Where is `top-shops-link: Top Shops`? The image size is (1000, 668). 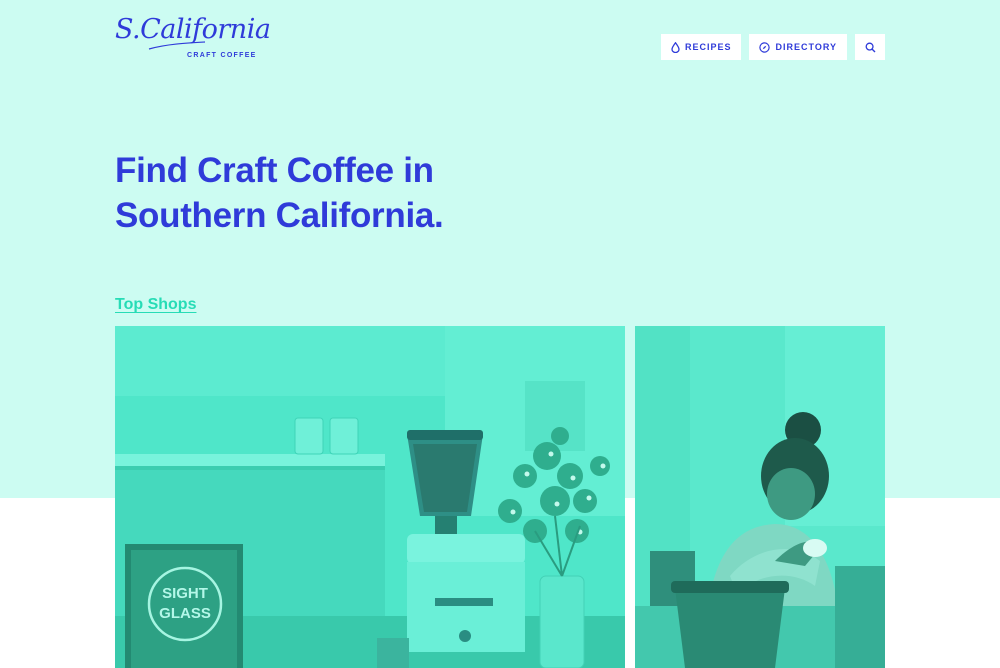
top-shops-link: Top Shops is located at coordinates (155, 305).